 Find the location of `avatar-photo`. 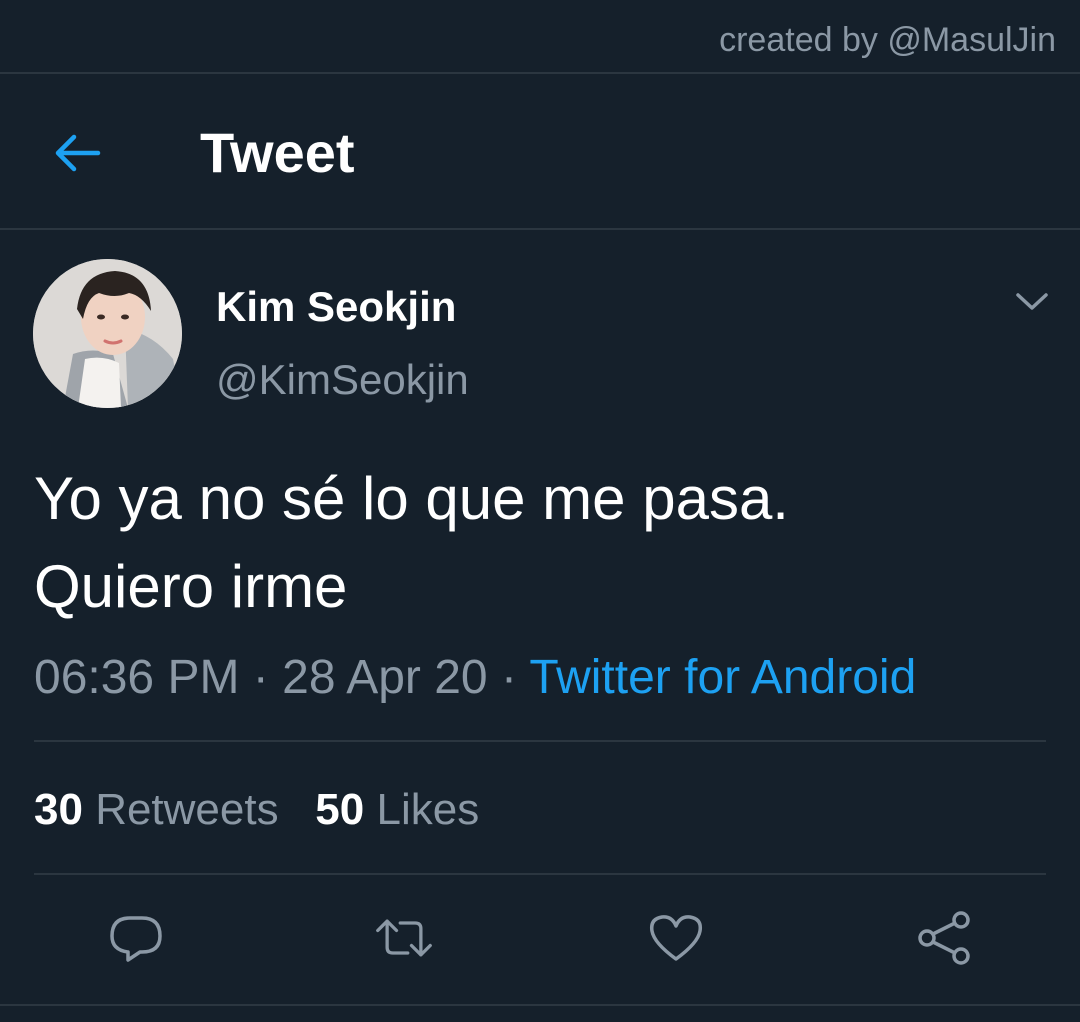

avatar-photo is located at coordinates (107, 333).